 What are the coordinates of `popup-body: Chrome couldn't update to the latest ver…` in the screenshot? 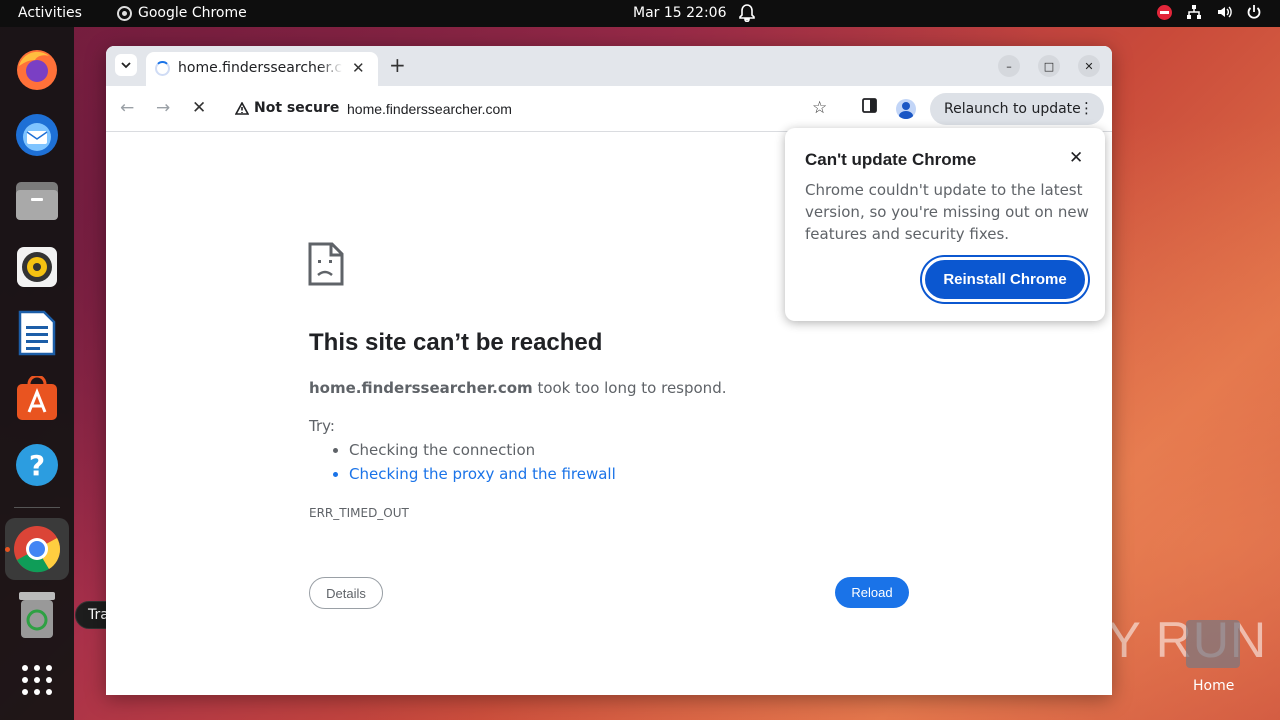 It's located at (947, 212).